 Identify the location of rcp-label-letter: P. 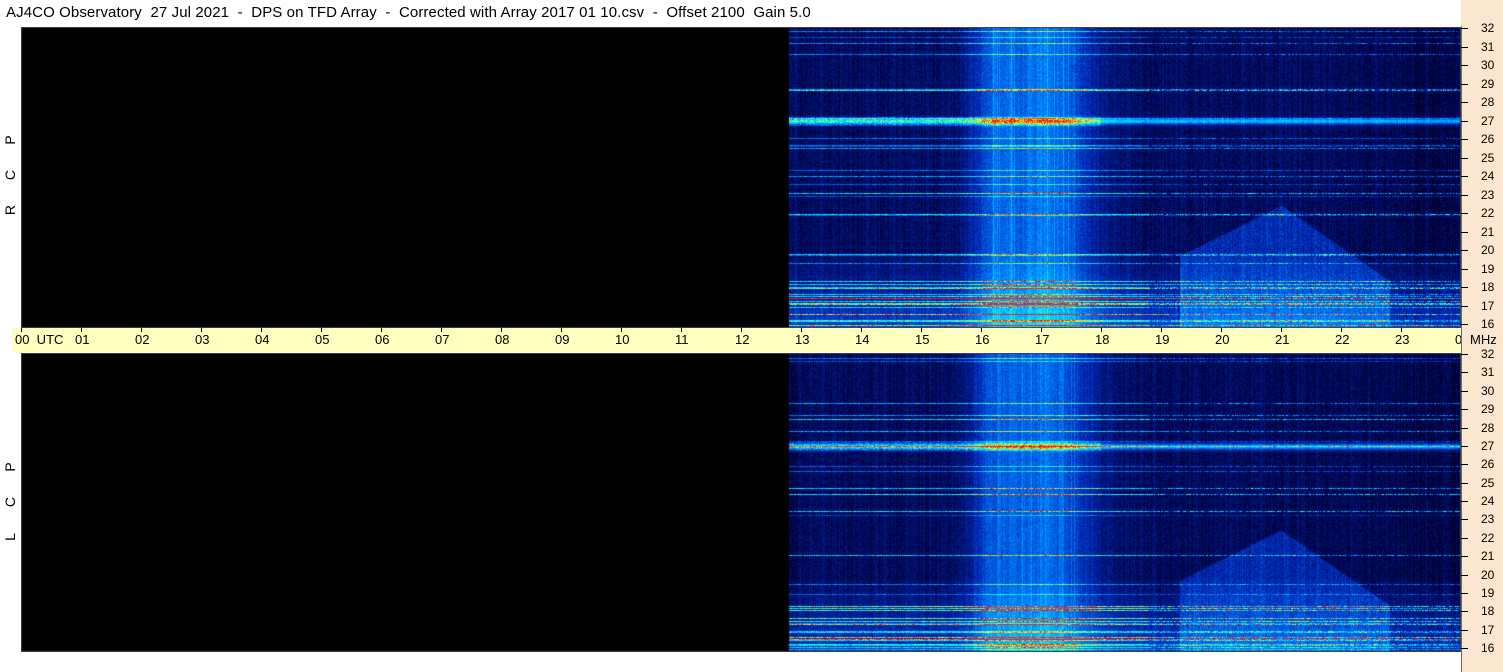
(10, 140).